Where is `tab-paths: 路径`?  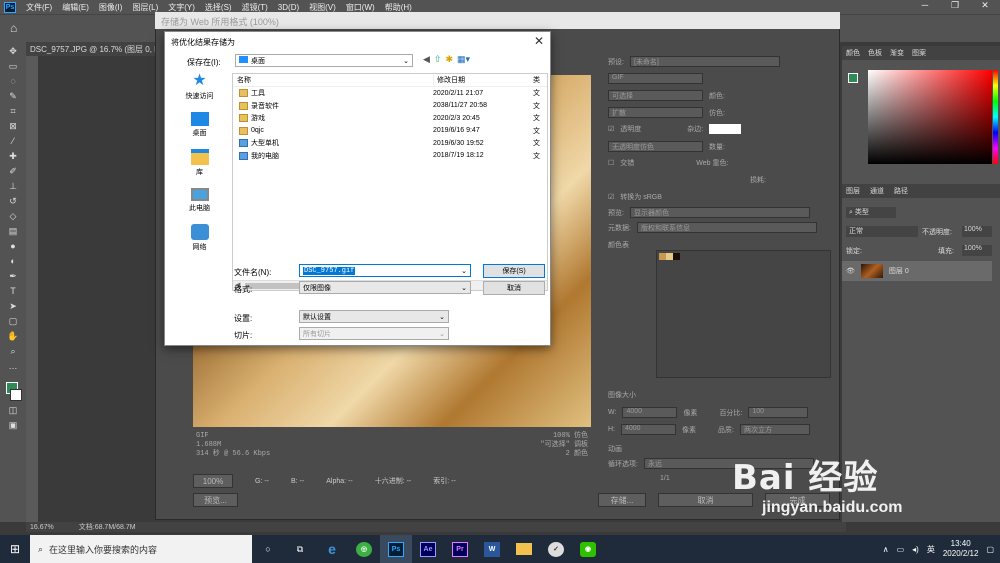
tab-paths: 路径 is located at coordinates (901, 191).